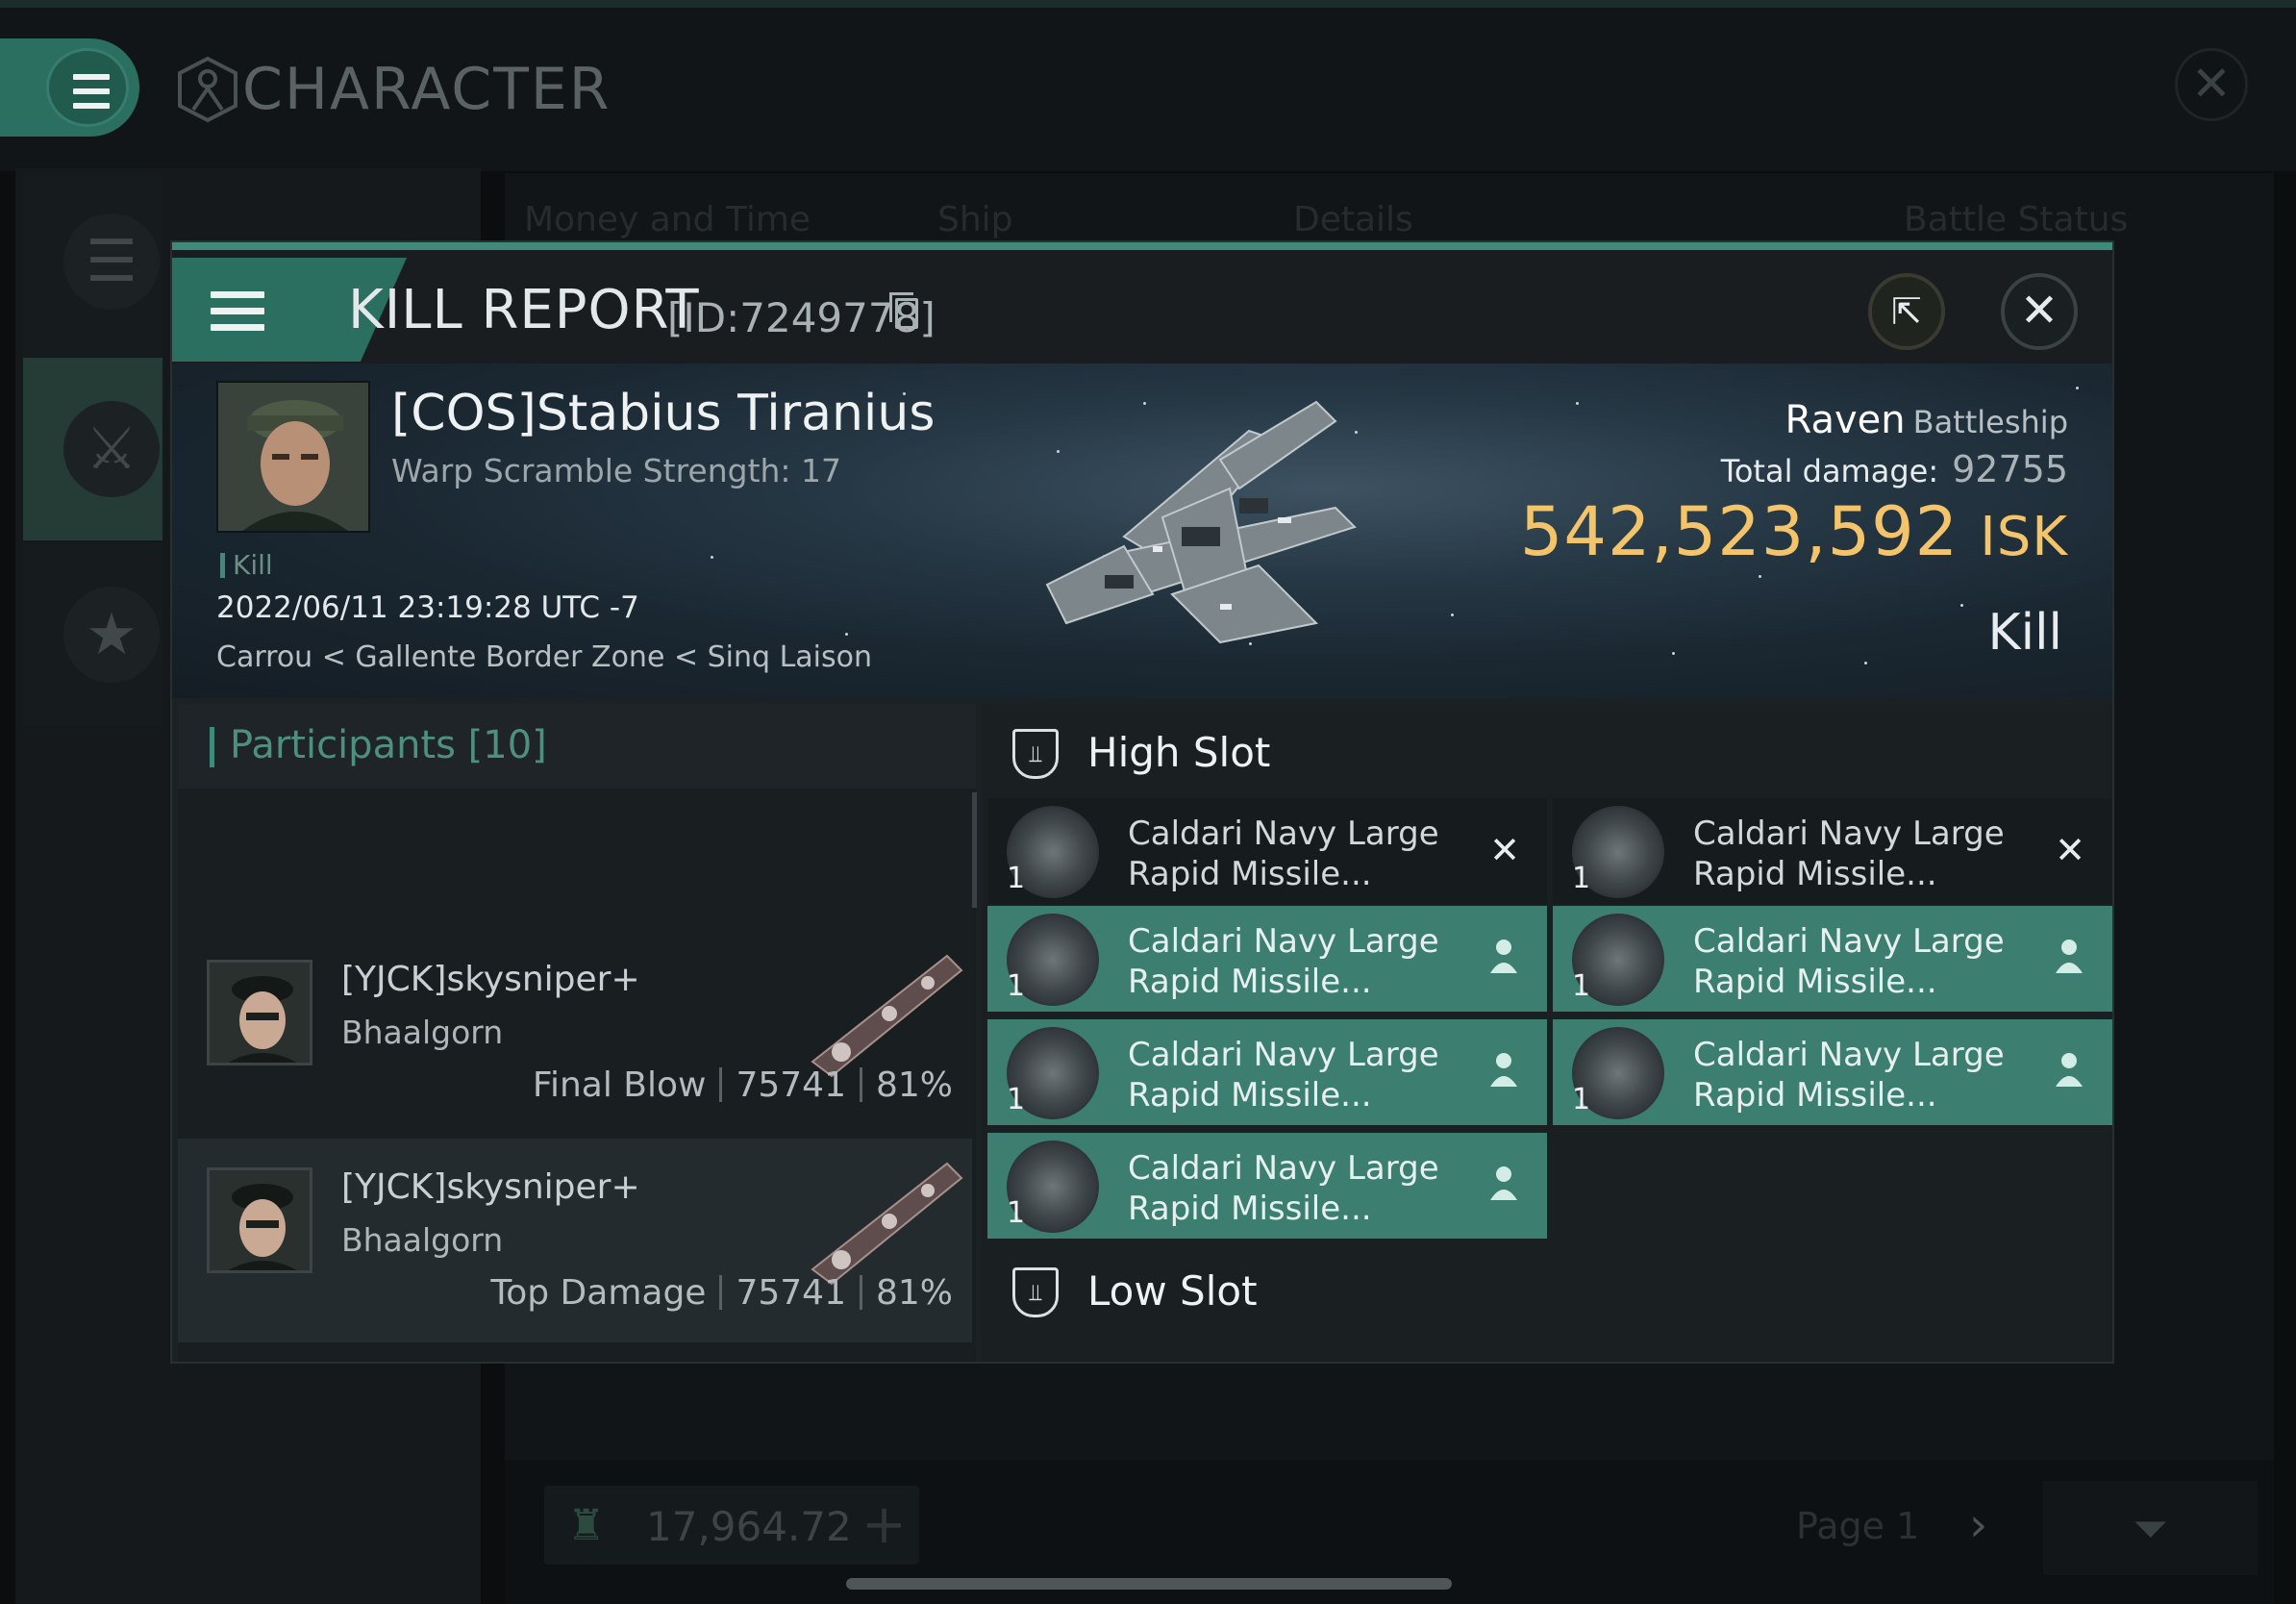 The image size is (2296, 1604). I want to click on add-funds-button: +, so click(884, 1524).